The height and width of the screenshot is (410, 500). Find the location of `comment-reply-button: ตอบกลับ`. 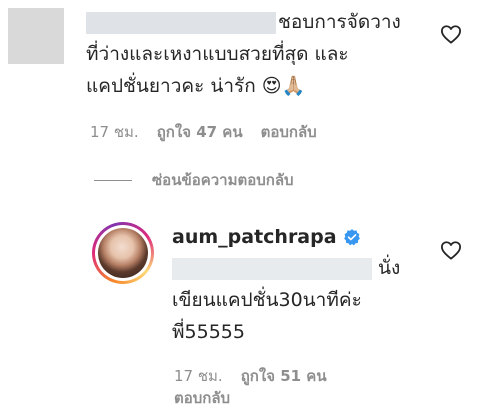

comment-reply-button: ตอบกลับ is located at coordinates (289, 132).